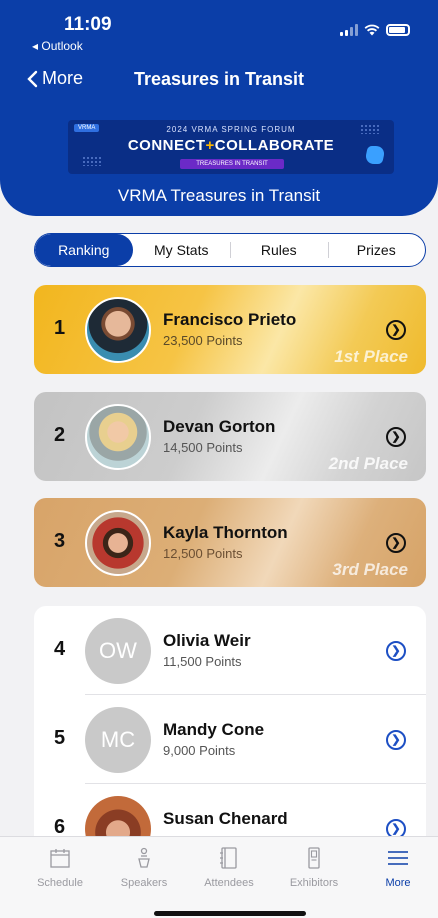  What do you see at coordinates (225, 818) in the screenshot?
I see `player-name: Susan Chenard` at bounding box center [225, 818].